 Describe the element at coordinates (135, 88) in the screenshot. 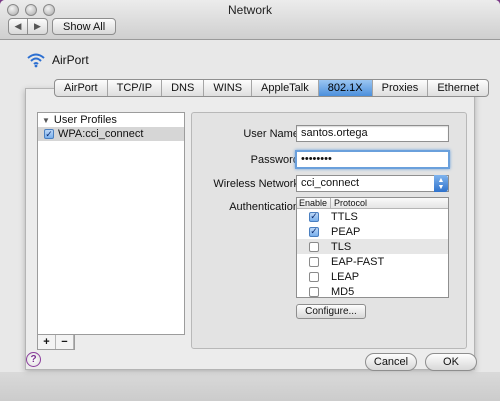

I see `tab-tcpip: TCP/IP` at that location.